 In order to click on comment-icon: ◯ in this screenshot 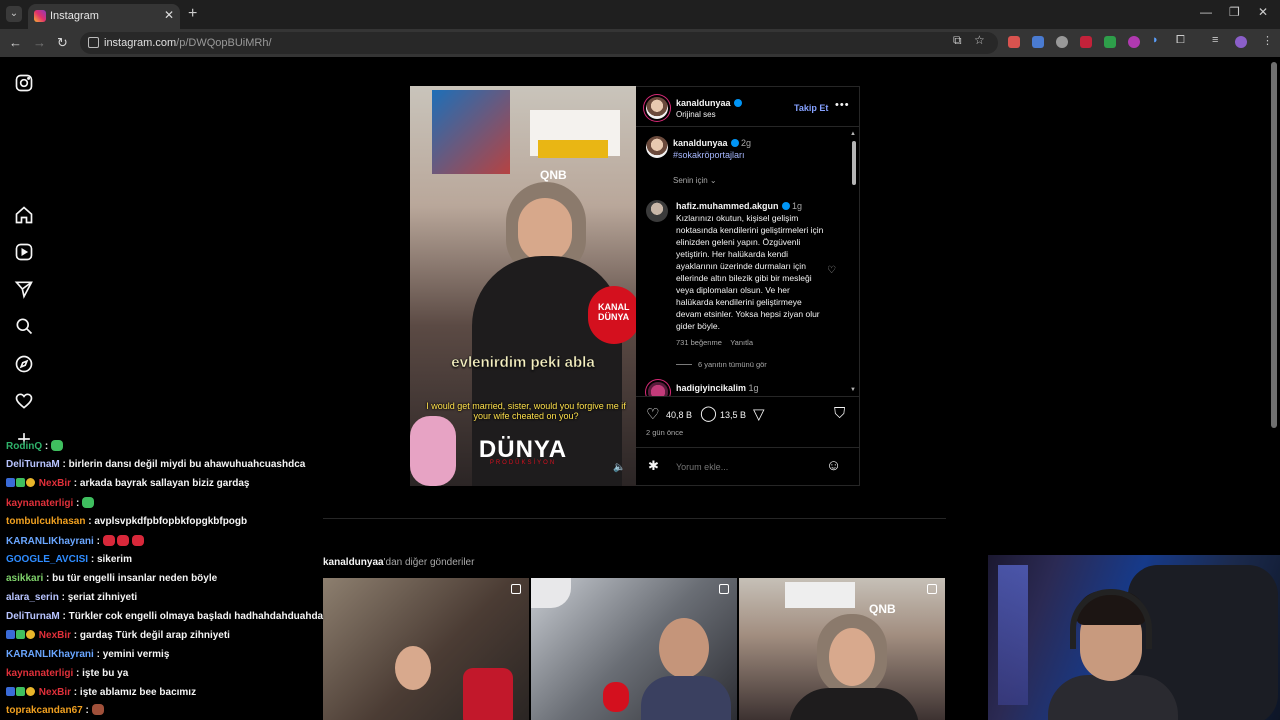, I will do `click(708, 413)`.